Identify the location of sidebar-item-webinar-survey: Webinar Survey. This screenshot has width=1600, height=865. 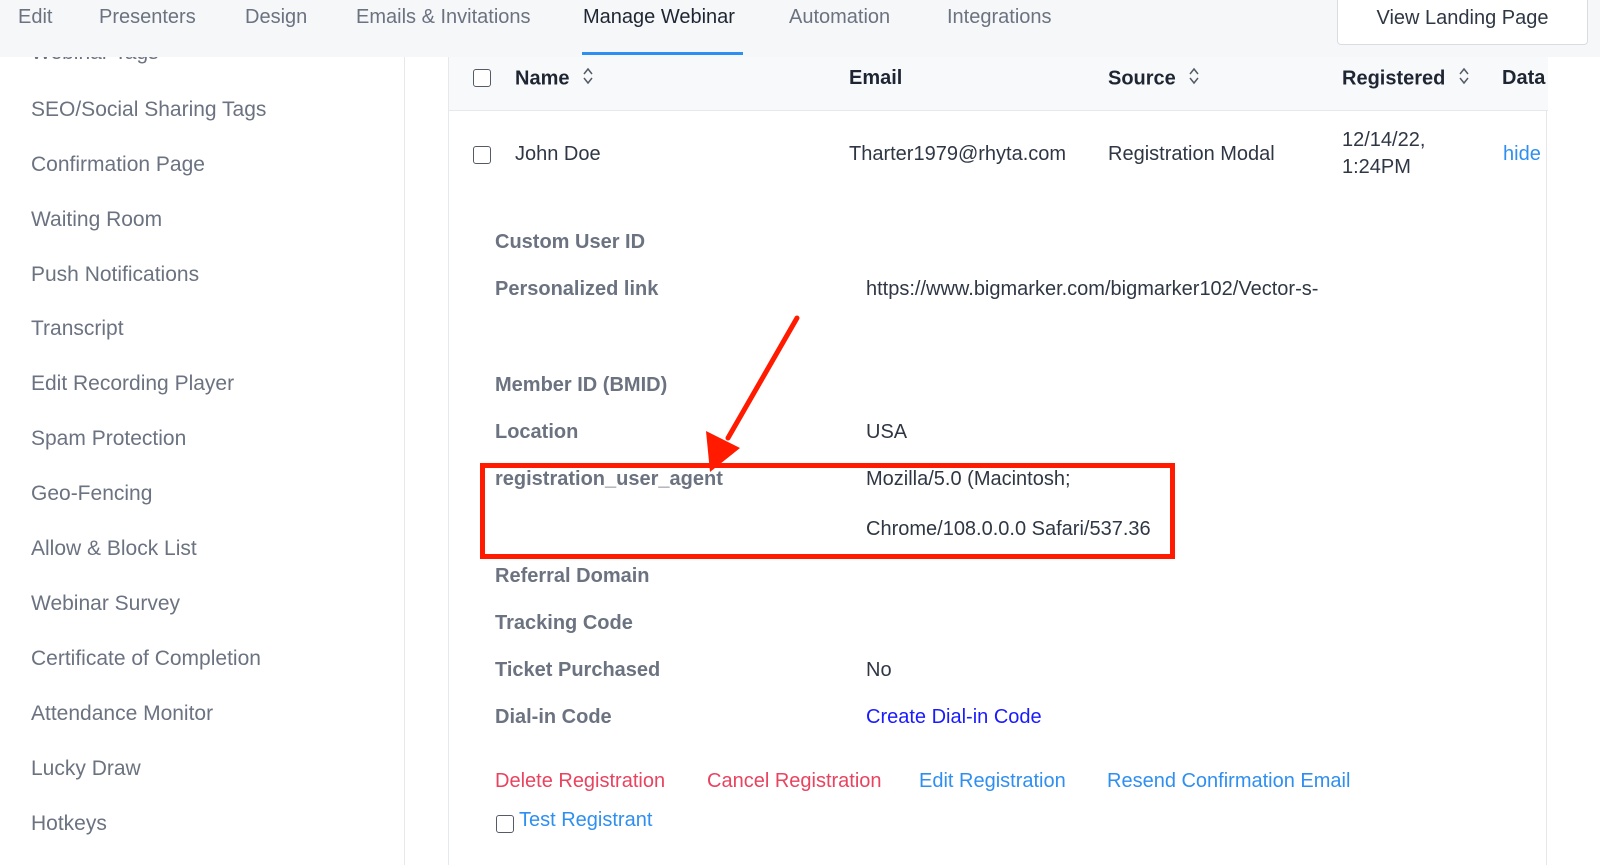
(105, 604).